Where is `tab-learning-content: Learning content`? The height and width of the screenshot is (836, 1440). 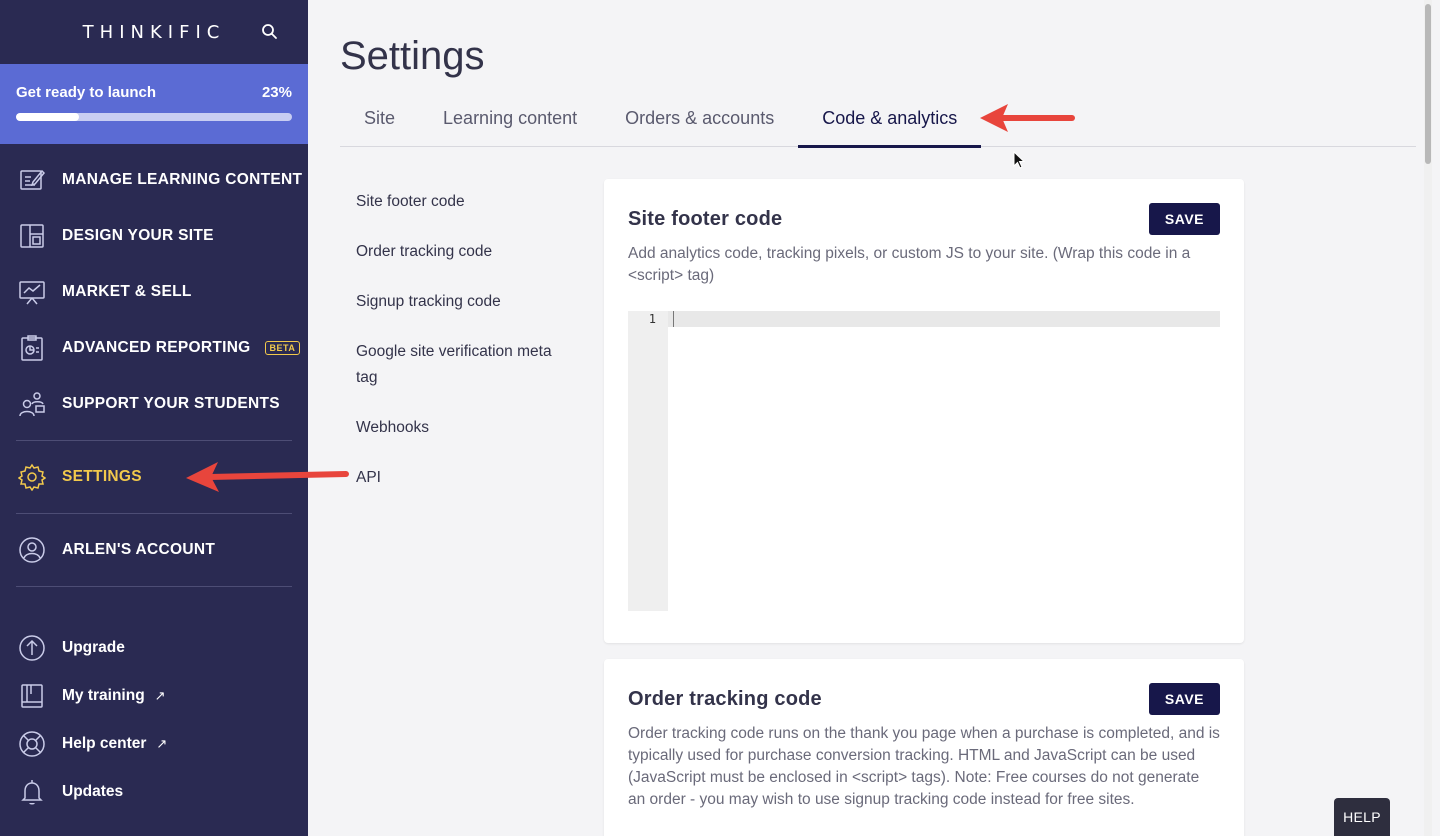
tab-learning-content: Learning content is located at coordinates (510, 121).